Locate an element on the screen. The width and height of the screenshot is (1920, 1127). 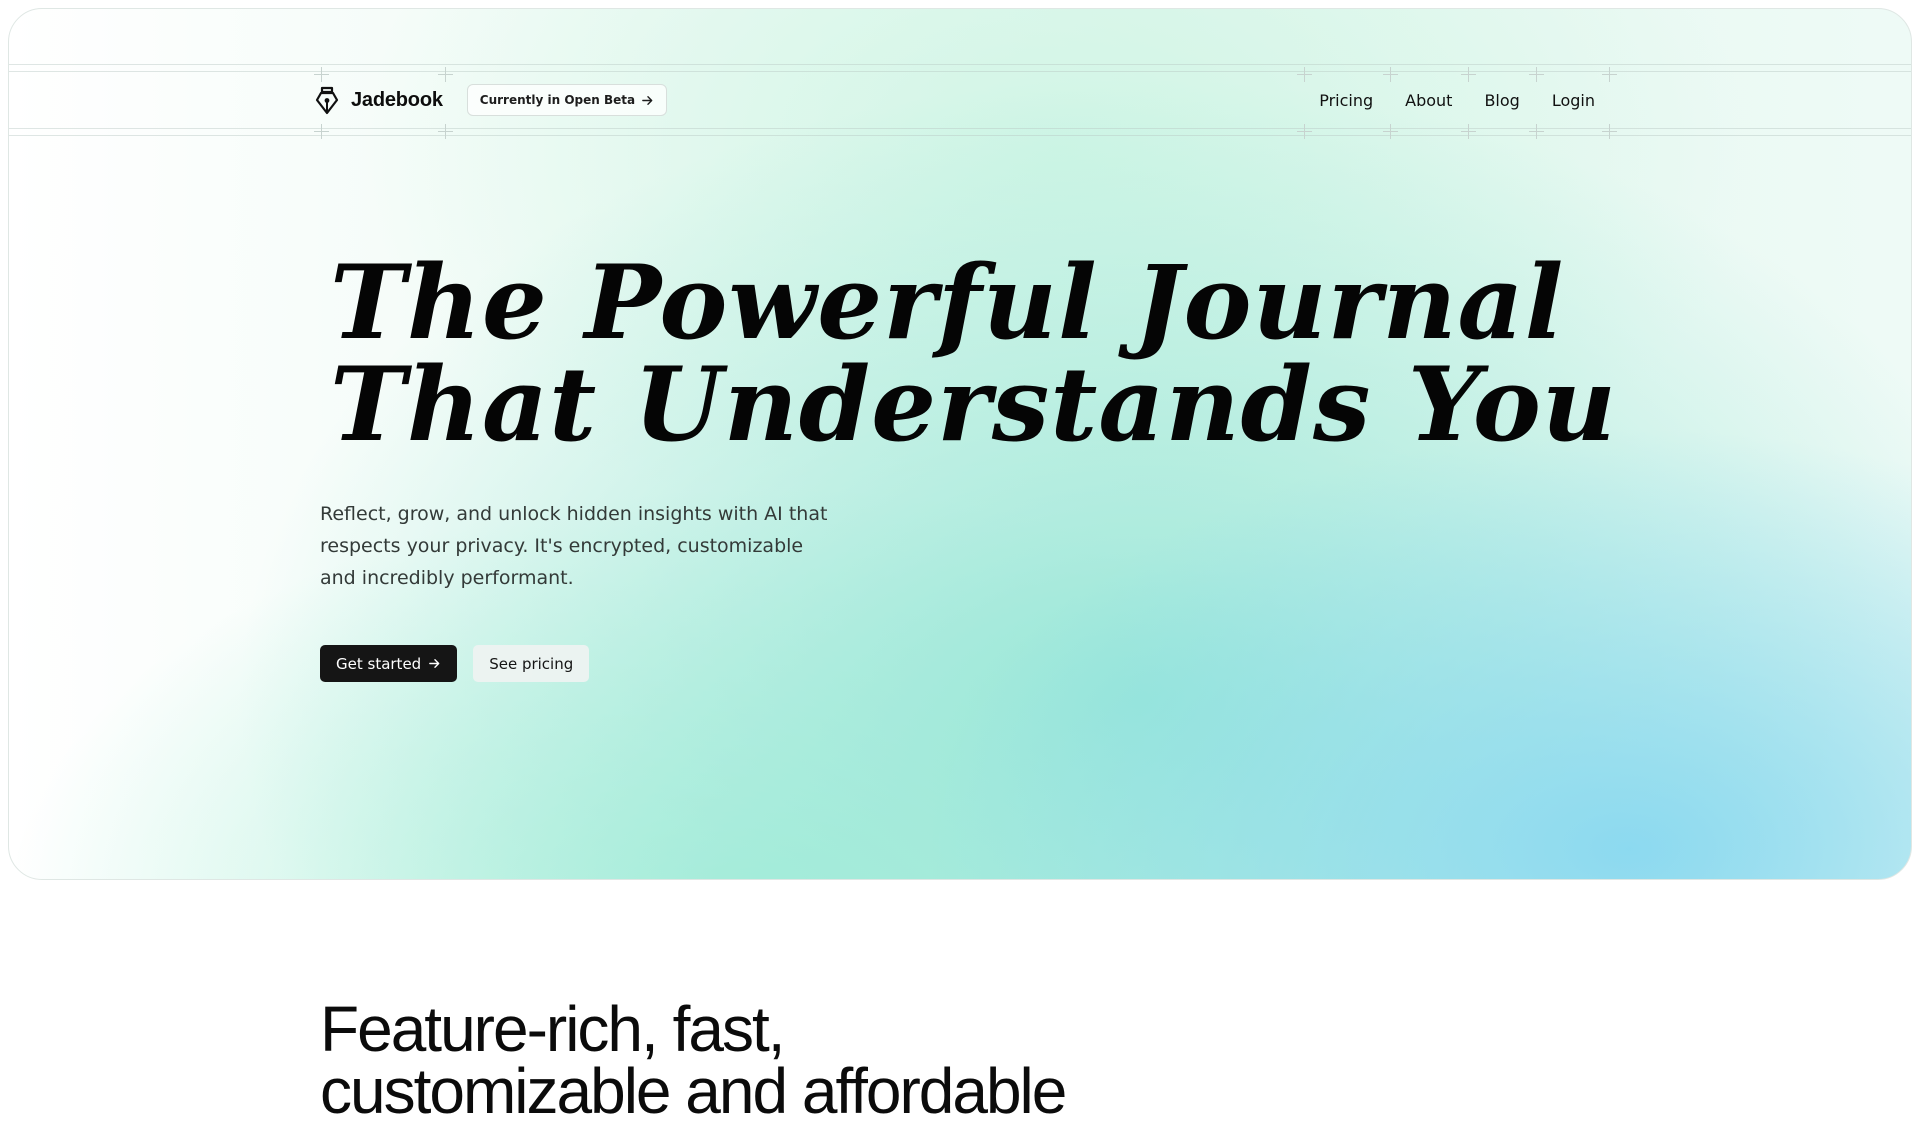
brand-home-link: Jadebook is located at coordinates (378, 100).